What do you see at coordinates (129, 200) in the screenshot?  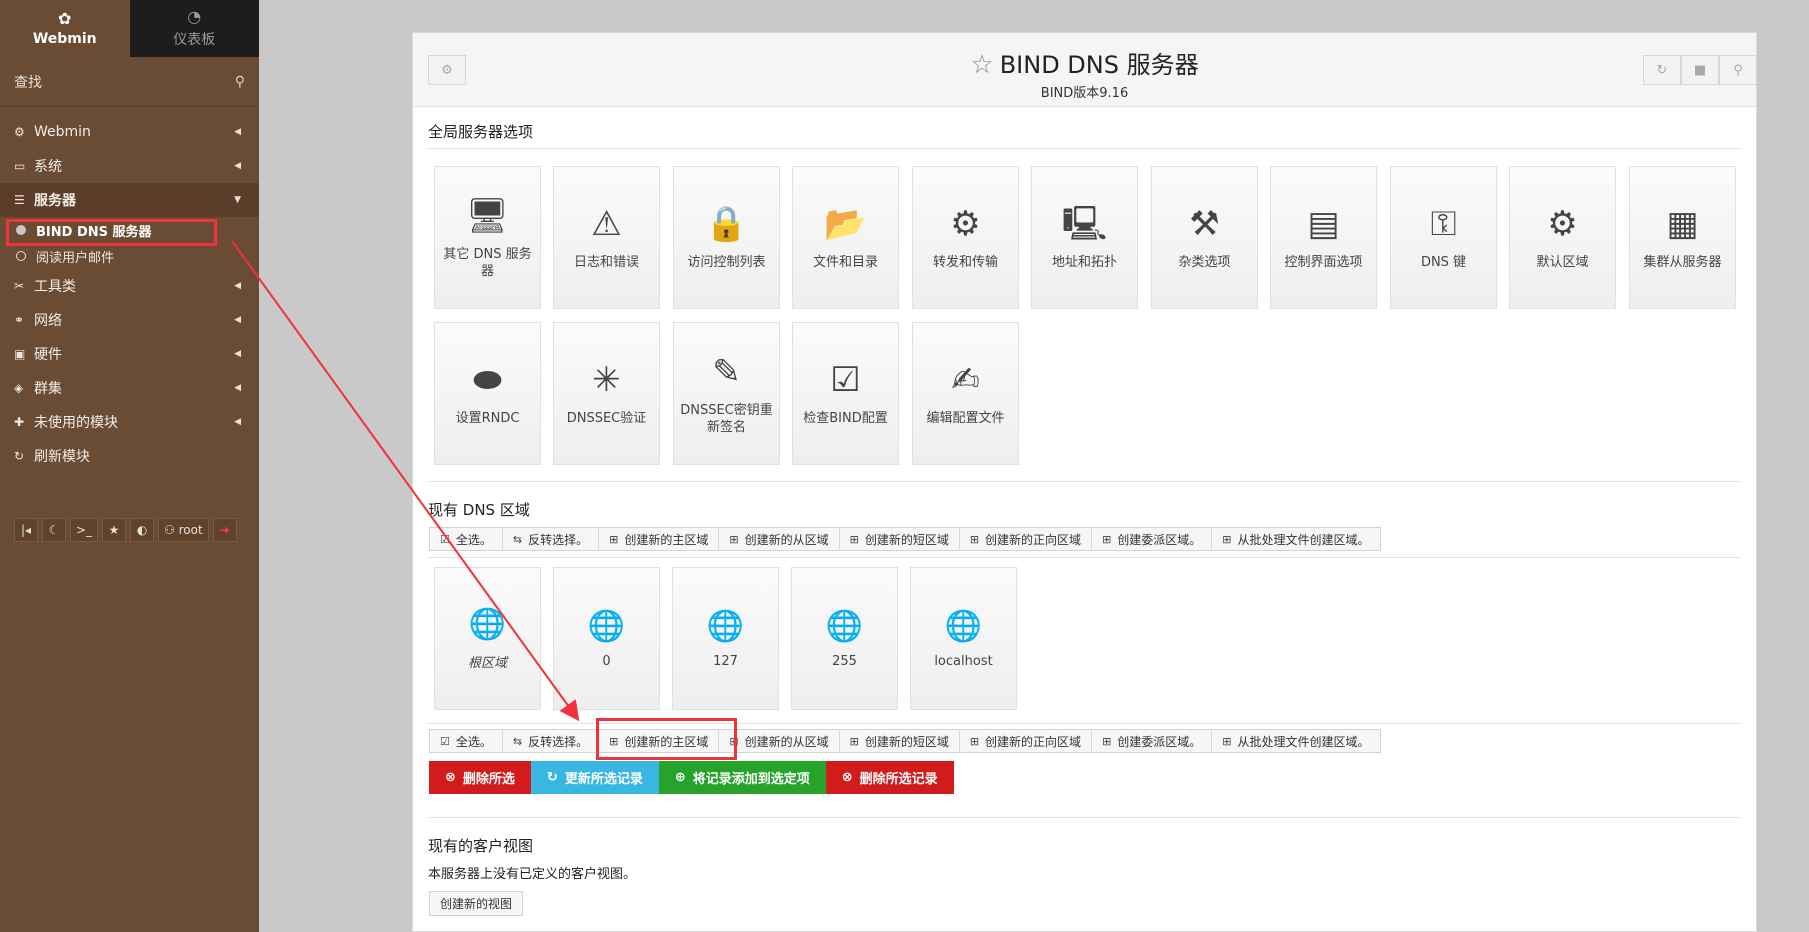 I see `sidebar-item-servers: ☰ 服务器 ▼` at bounding box center [129, 200].